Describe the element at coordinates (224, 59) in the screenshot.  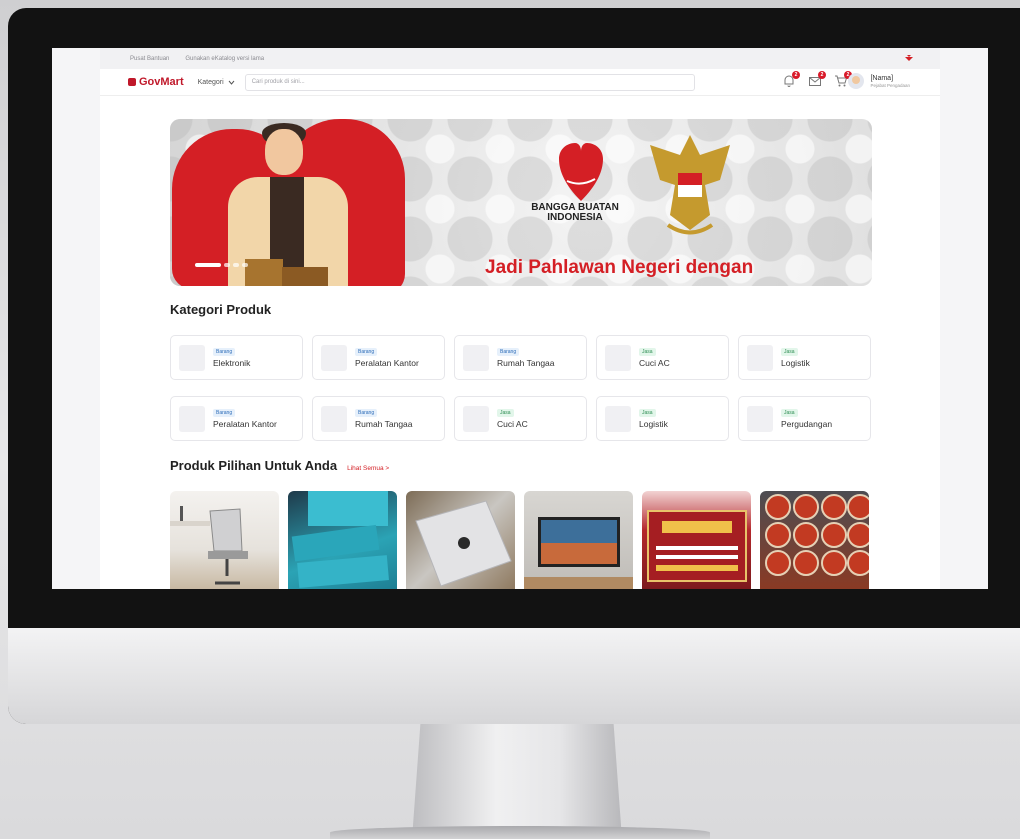
I see `old-version-link: Gunakan eKatalog versi lama` at that location.